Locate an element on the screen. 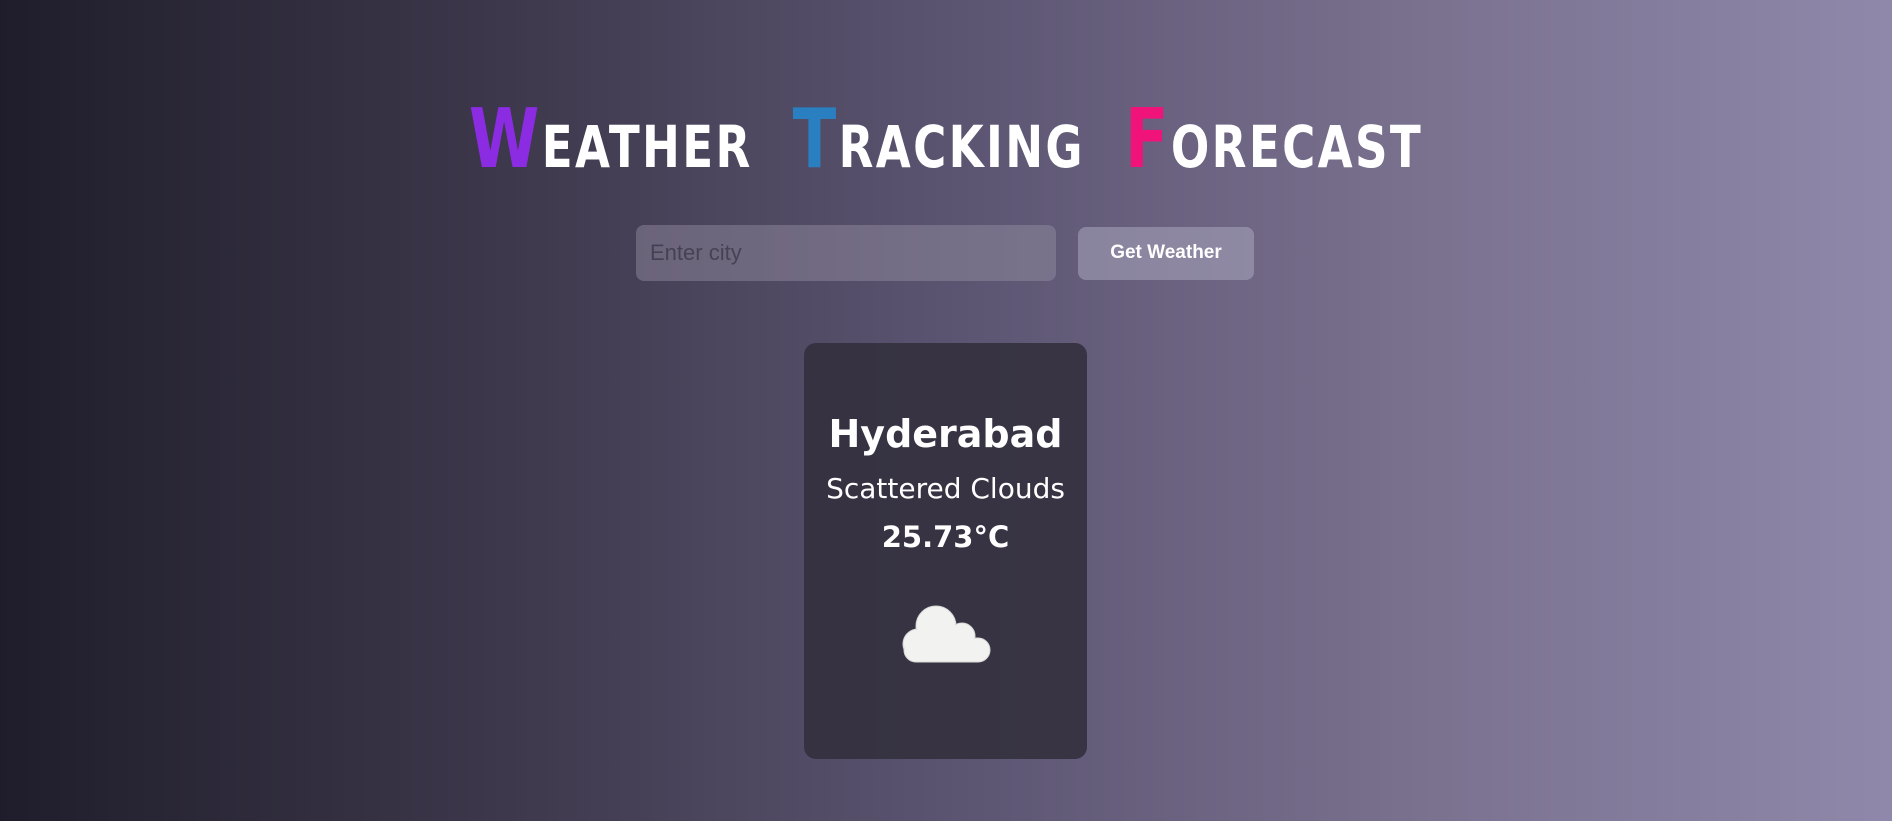 The width and height of the screenshot is (1892, 821). title-word-forecast: FORECAST is located at coordinates (1274, 139).